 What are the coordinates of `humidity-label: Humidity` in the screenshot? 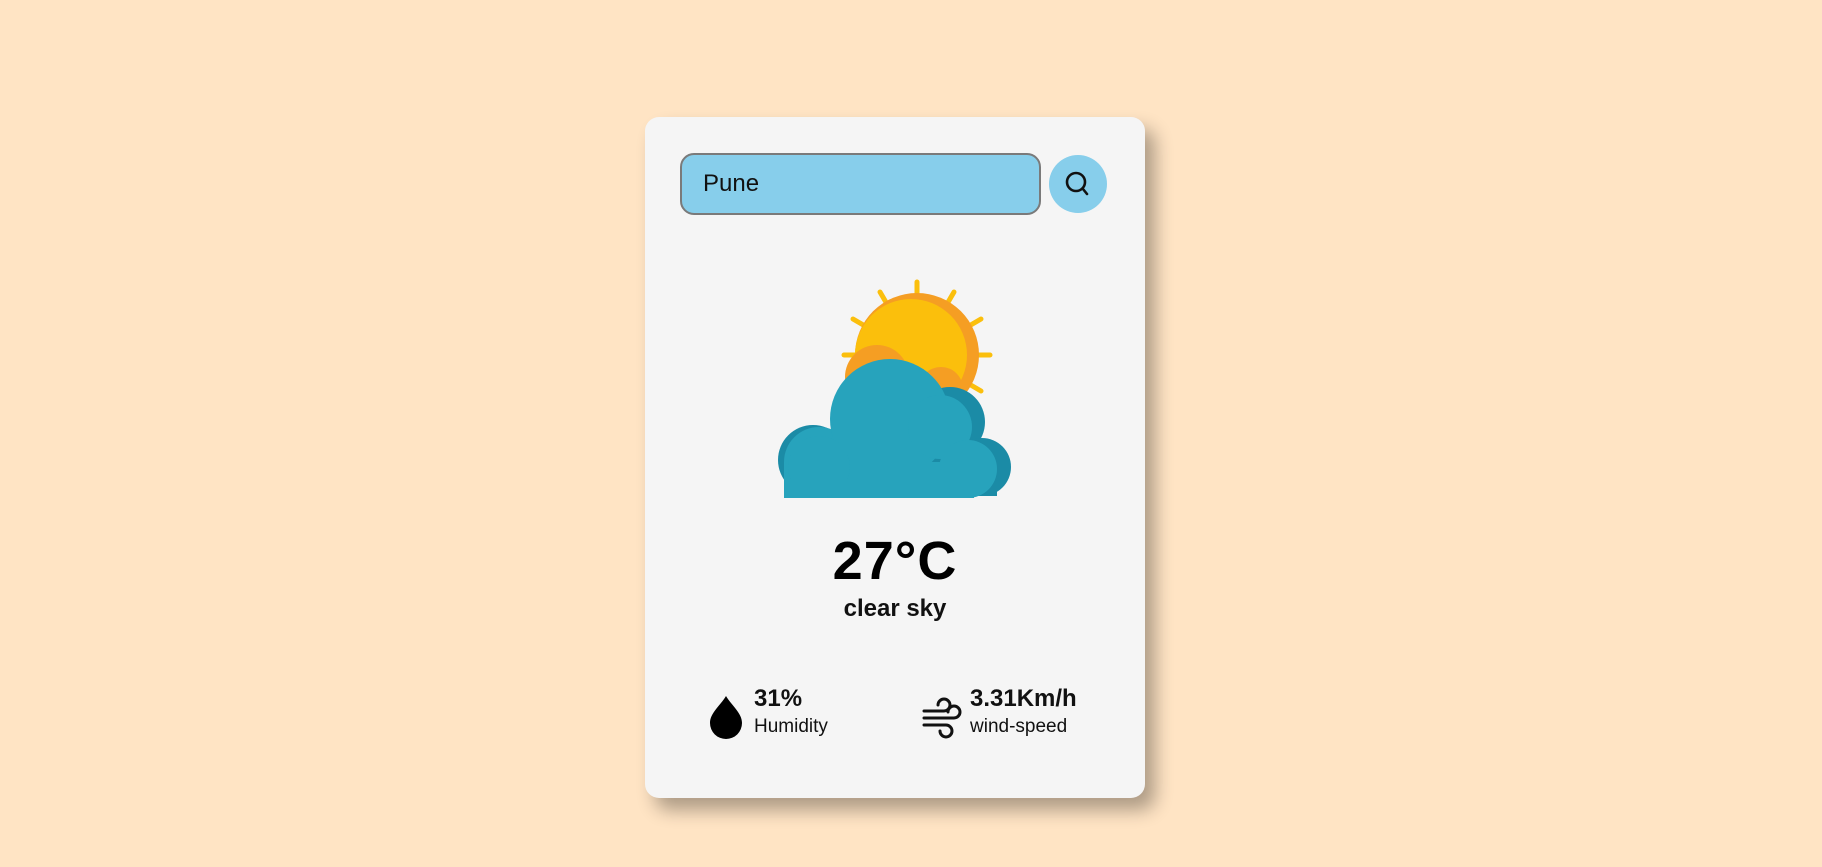 It's located at (791, 726).